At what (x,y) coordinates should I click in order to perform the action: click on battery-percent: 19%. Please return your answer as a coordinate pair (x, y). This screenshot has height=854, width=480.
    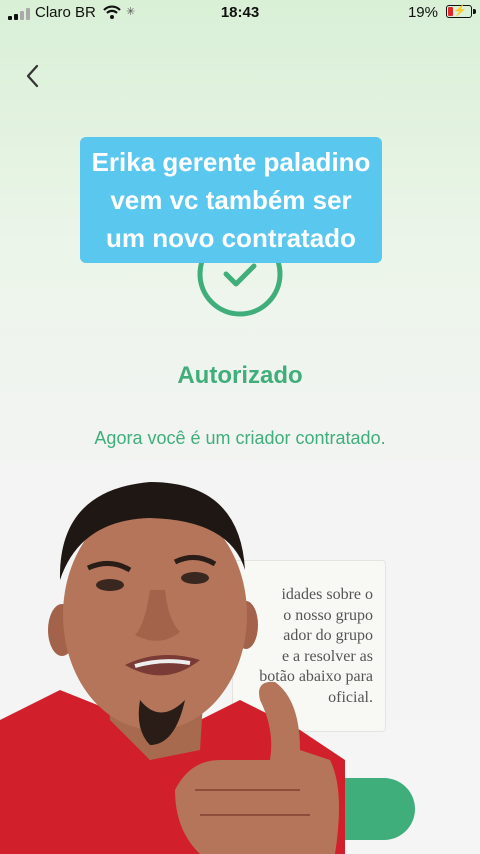
    Looking at the image, I should click on (422, 12).